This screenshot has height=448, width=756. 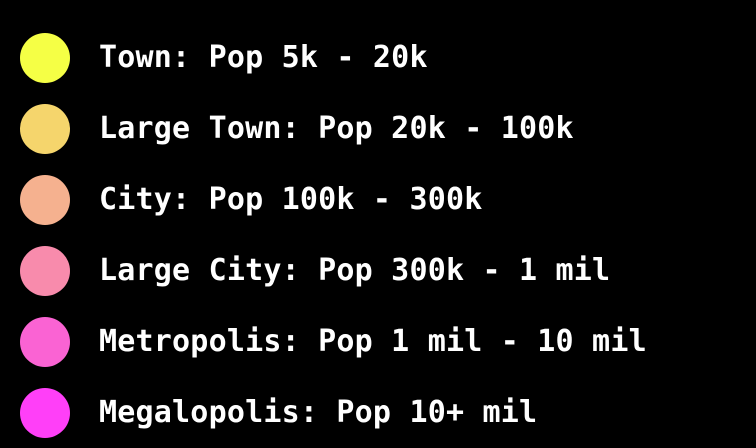 What do you see at coordinates (336, 128) in the screenshot?
I see `legend-item-label: Large Town: Pop 20k - 100k` at bounding box center [336, 128].